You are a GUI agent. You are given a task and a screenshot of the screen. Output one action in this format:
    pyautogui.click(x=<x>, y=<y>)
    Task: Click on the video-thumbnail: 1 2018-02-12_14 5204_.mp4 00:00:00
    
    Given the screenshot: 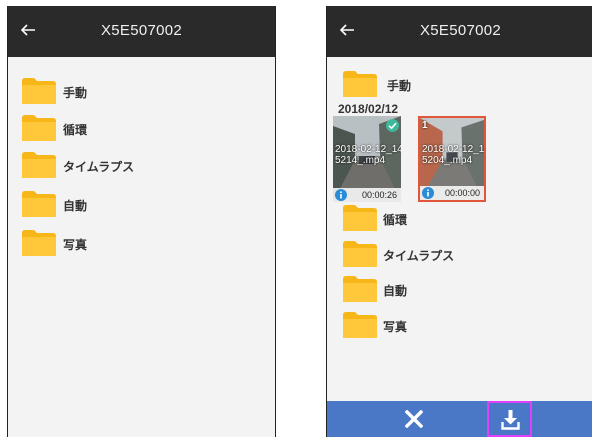 What is the action you would take?
    pyautogui.click(x=452, y=159)
    